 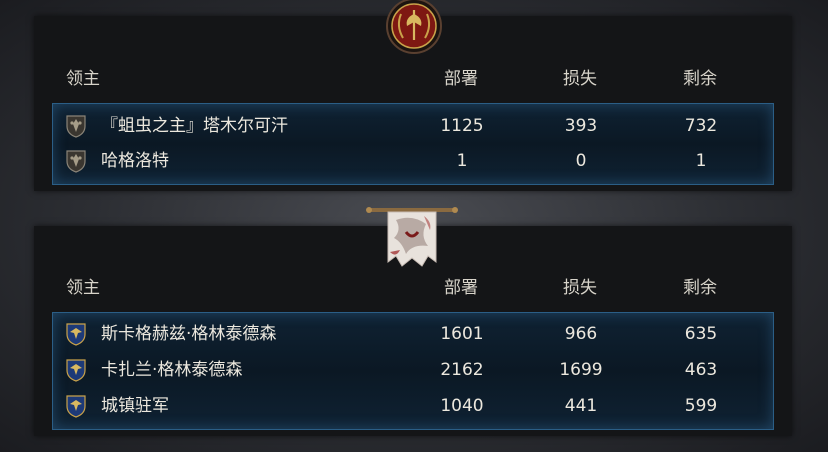 I want to click on laurel-axe-emblem-icon, so click(x=414, y=28).